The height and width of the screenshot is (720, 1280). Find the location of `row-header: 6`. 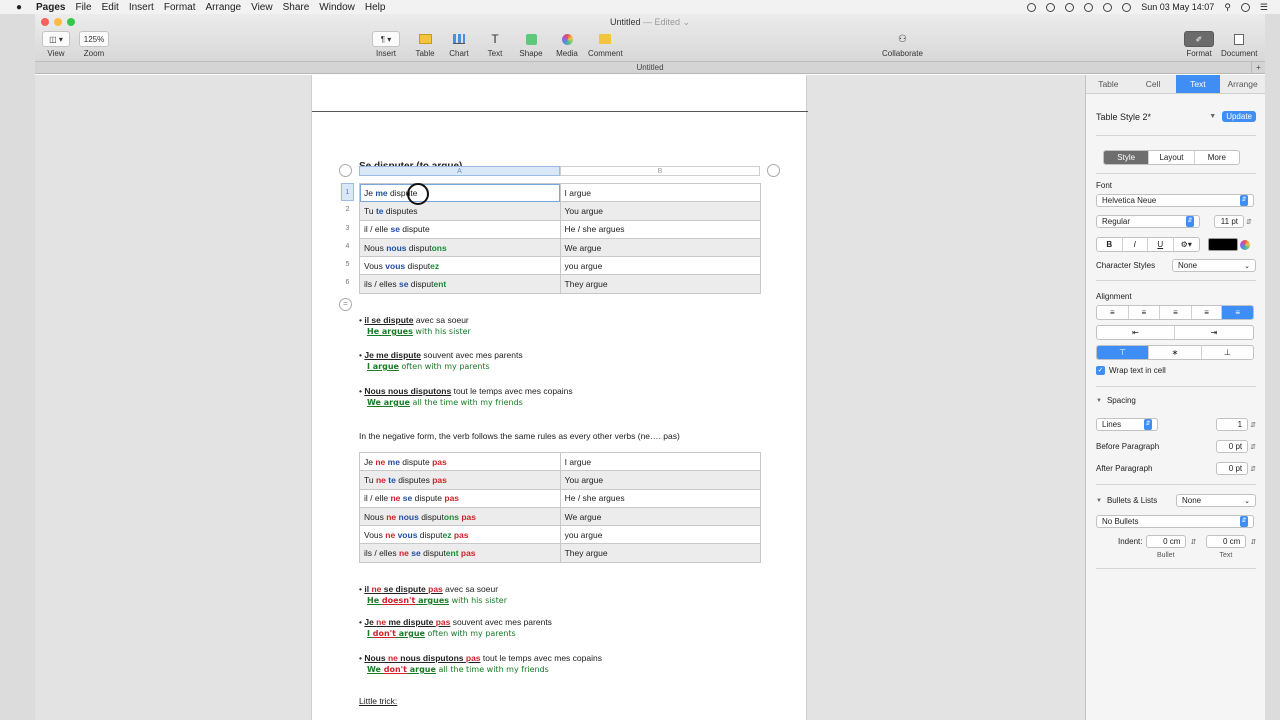

row-header: 6 is located at coordinates (347, 283).